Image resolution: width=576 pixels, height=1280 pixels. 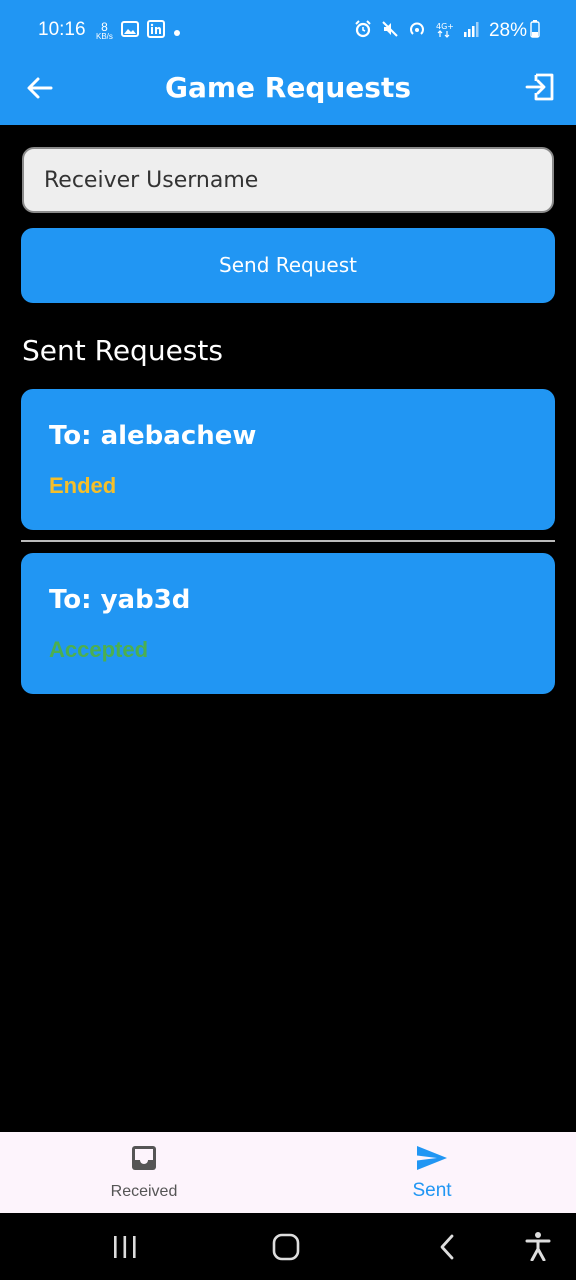 What do you see at coordinates (177, 31) in the screenshot?
I see `dot-icon` at bounding box center [177, 31].